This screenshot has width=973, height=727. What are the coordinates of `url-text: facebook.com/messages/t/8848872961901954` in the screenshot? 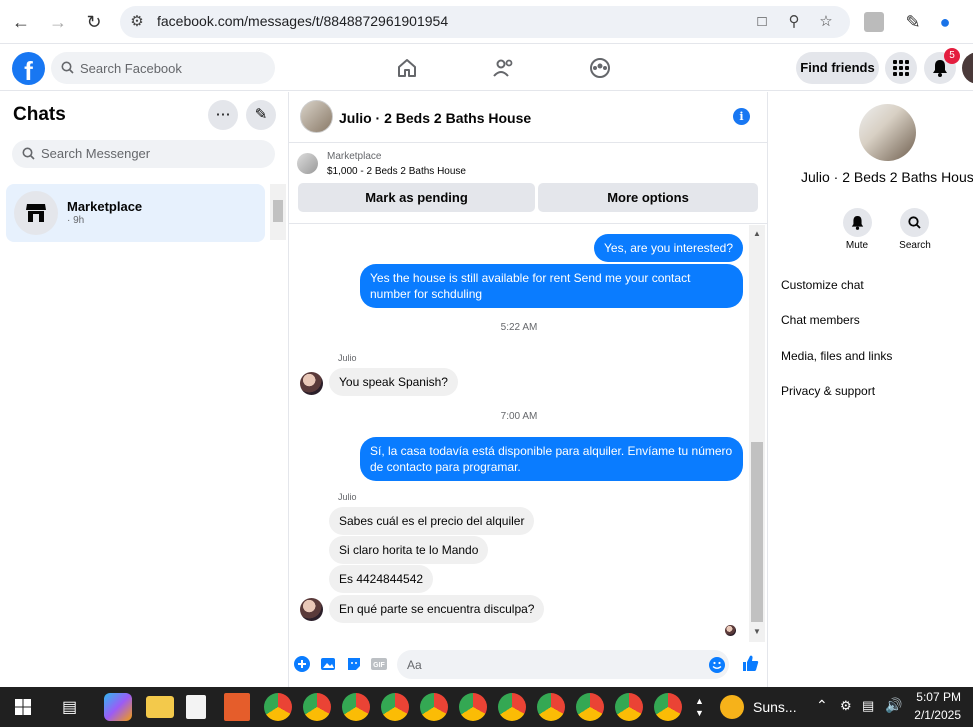 It's located at (302, 21).